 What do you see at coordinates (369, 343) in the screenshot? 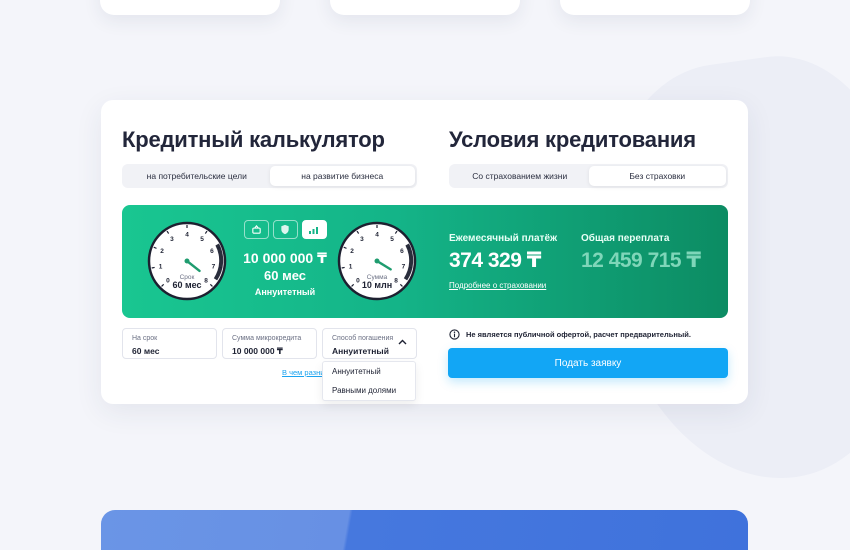
I see `repayment-select: Способ погашения Аннуитетный` at bounding box center [369, 343].